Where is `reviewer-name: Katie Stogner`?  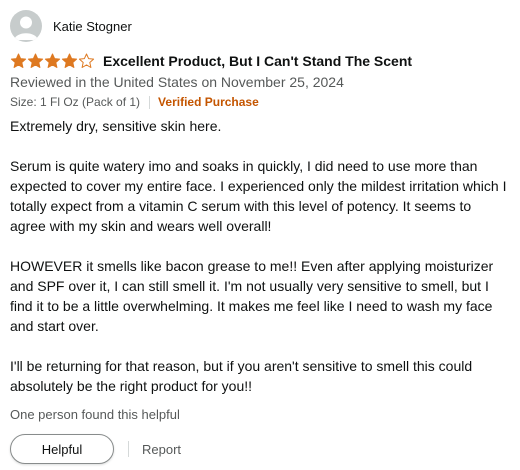
reviewer-name: Katie Stogner is located at coordinates (92, 26).